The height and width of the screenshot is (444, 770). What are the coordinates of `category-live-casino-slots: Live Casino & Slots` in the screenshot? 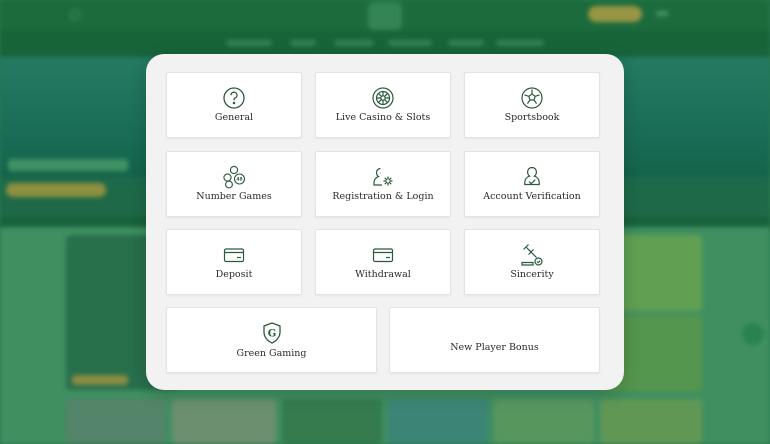 It's located at (383, 105).